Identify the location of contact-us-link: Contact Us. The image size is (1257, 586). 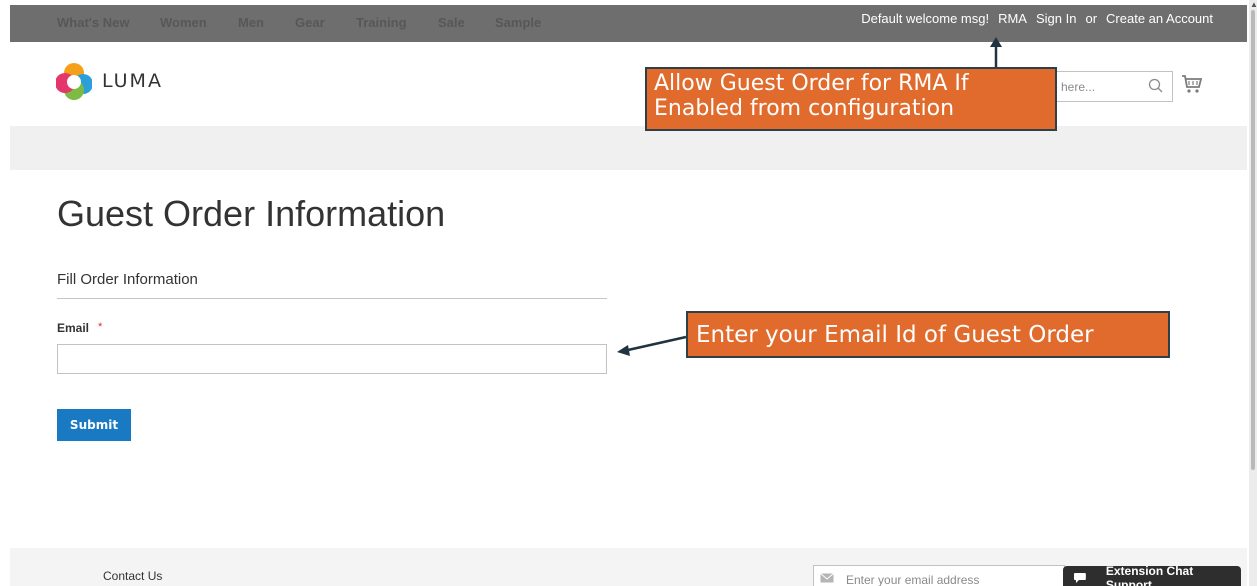
(132, 576).